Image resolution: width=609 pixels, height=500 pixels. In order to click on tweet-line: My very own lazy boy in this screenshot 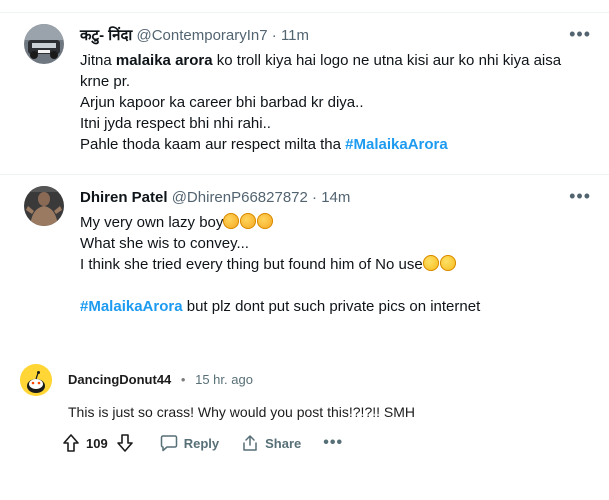, I will do `click(328, 222)`.